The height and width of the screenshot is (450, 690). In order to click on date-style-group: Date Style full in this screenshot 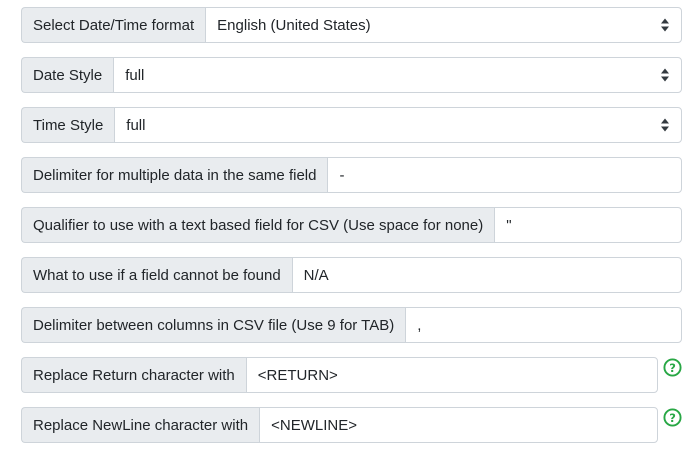, I will do `click(351, 75)`.